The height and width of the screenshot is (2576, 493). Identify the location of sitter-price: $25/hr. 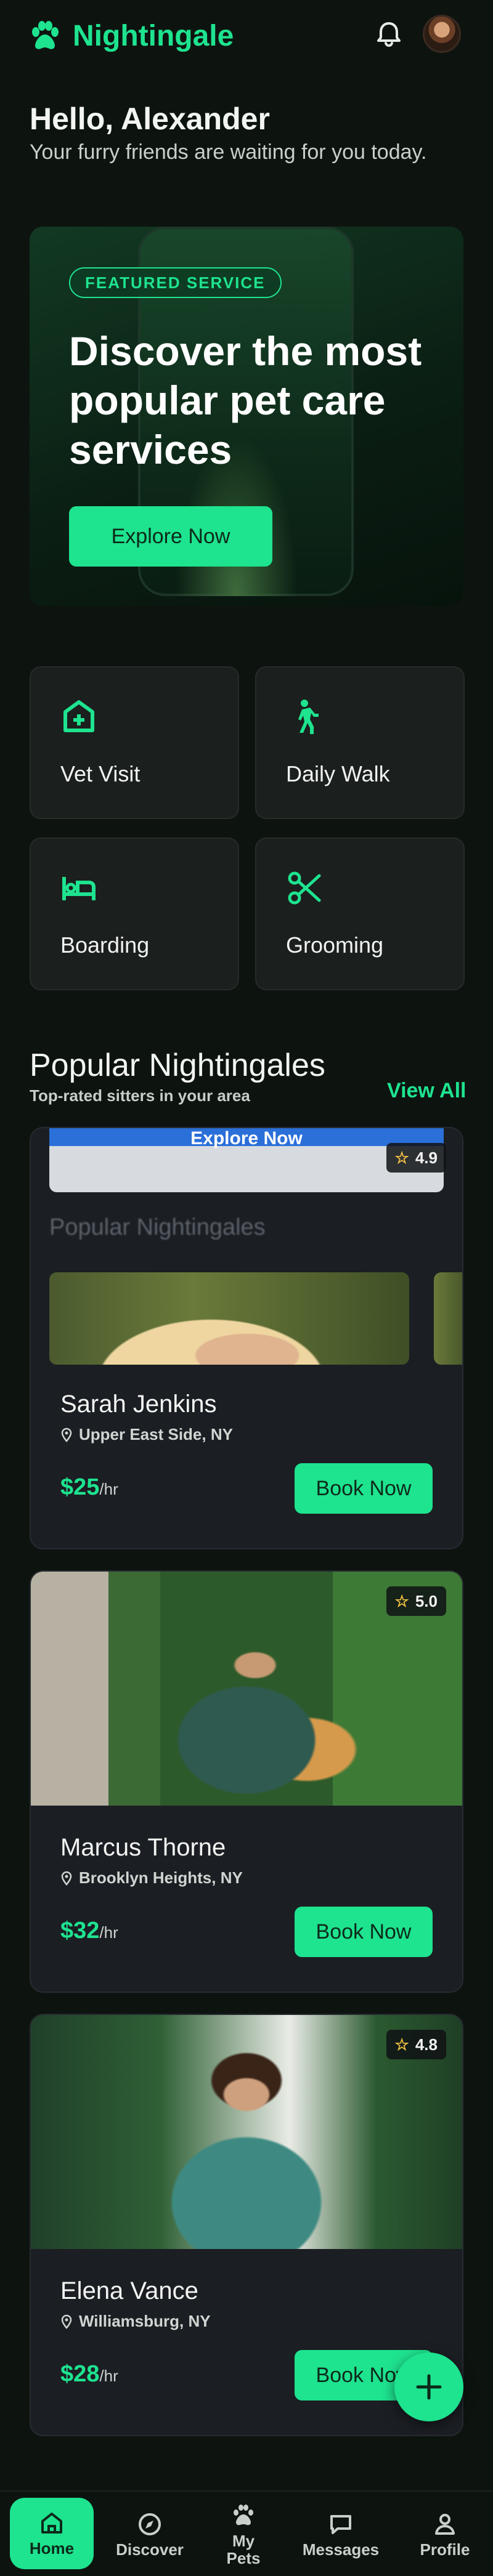
(89, 1487).